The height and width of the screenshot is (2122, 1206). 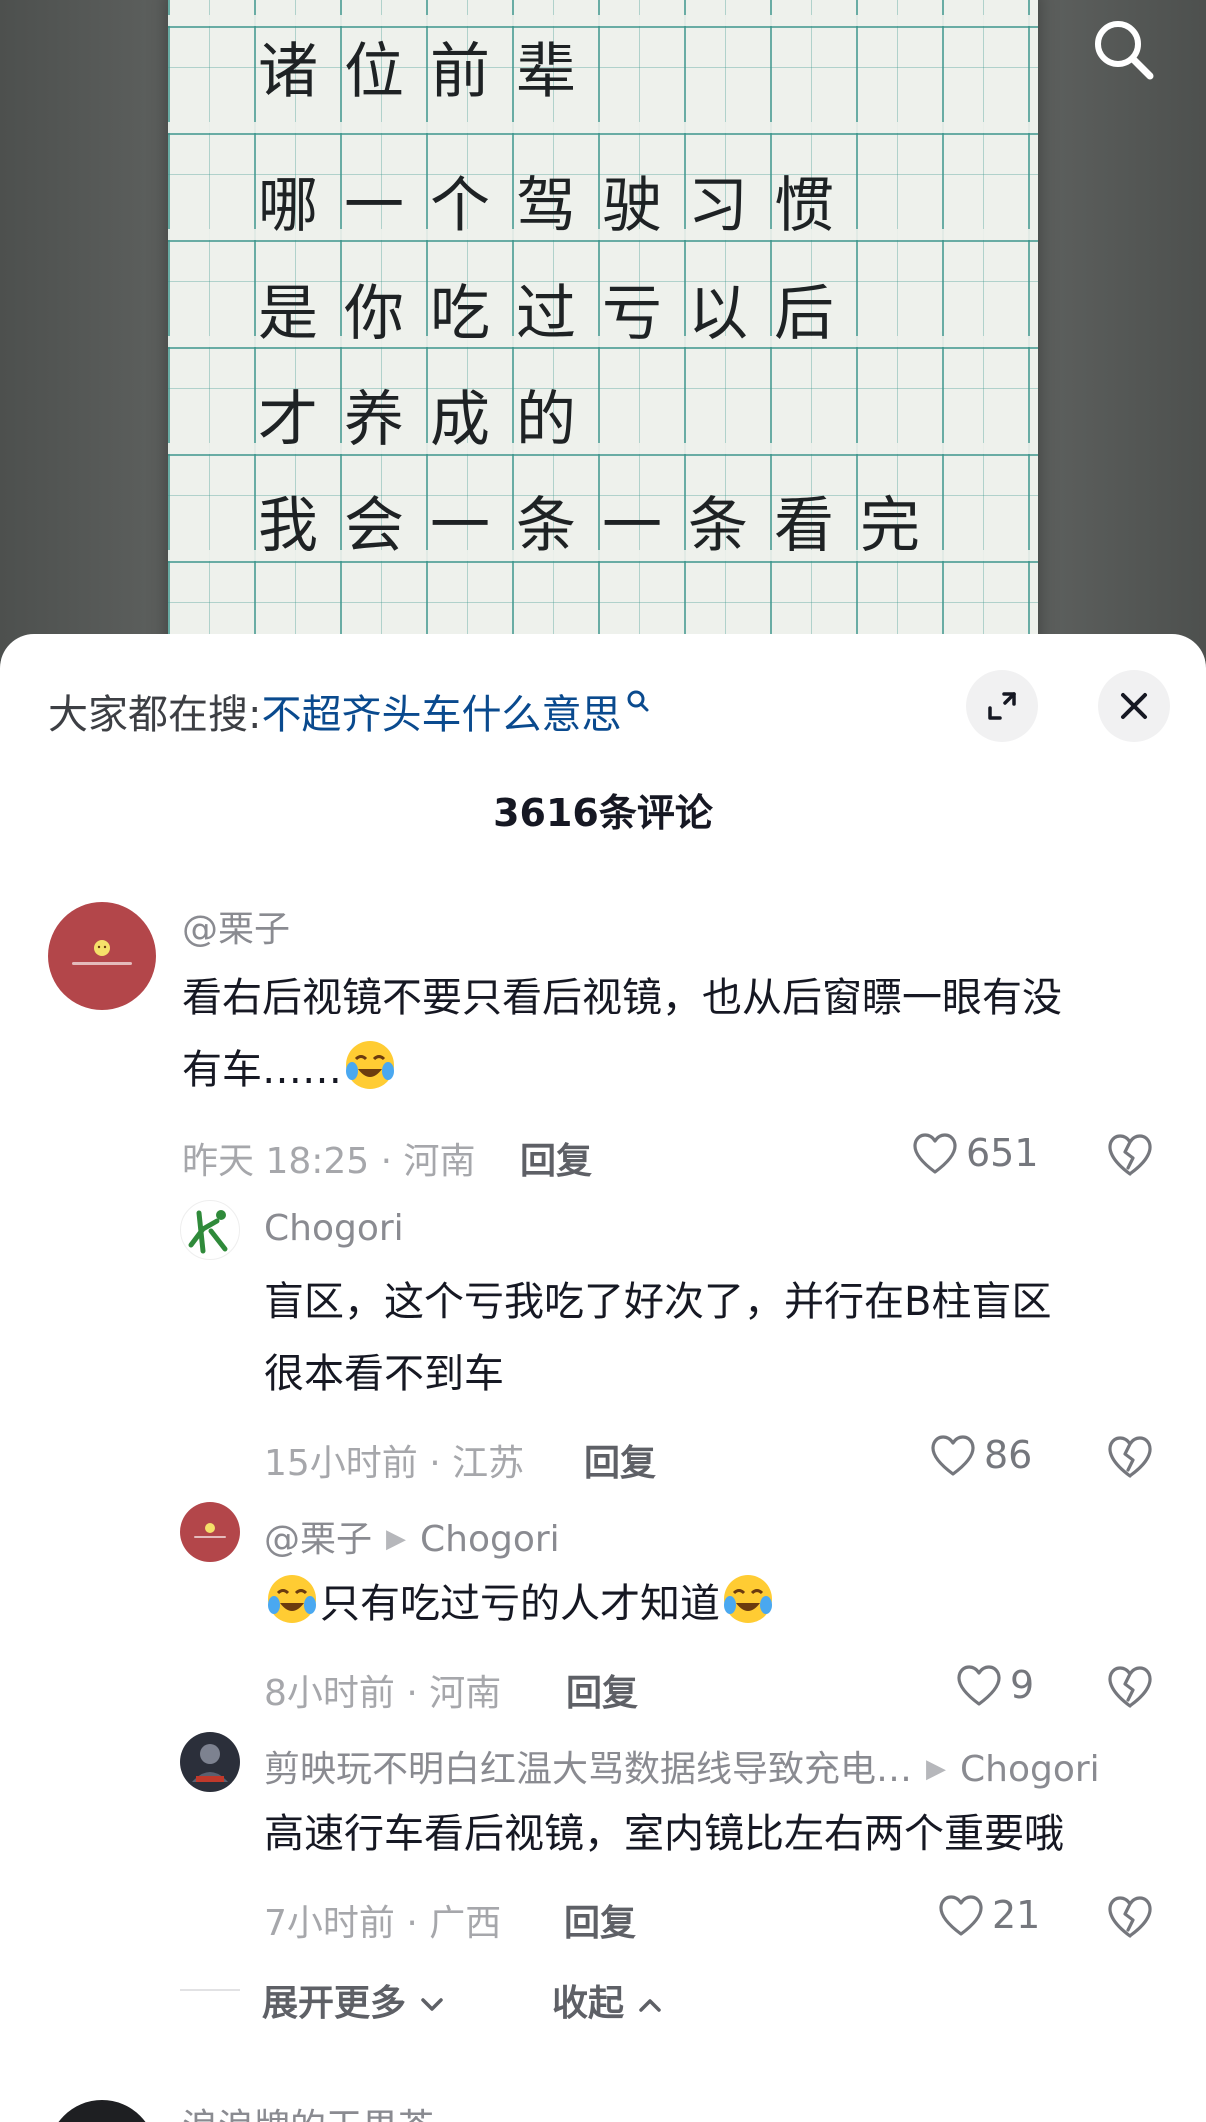 I want to click on search-icon, so click(x=1124, y=50).